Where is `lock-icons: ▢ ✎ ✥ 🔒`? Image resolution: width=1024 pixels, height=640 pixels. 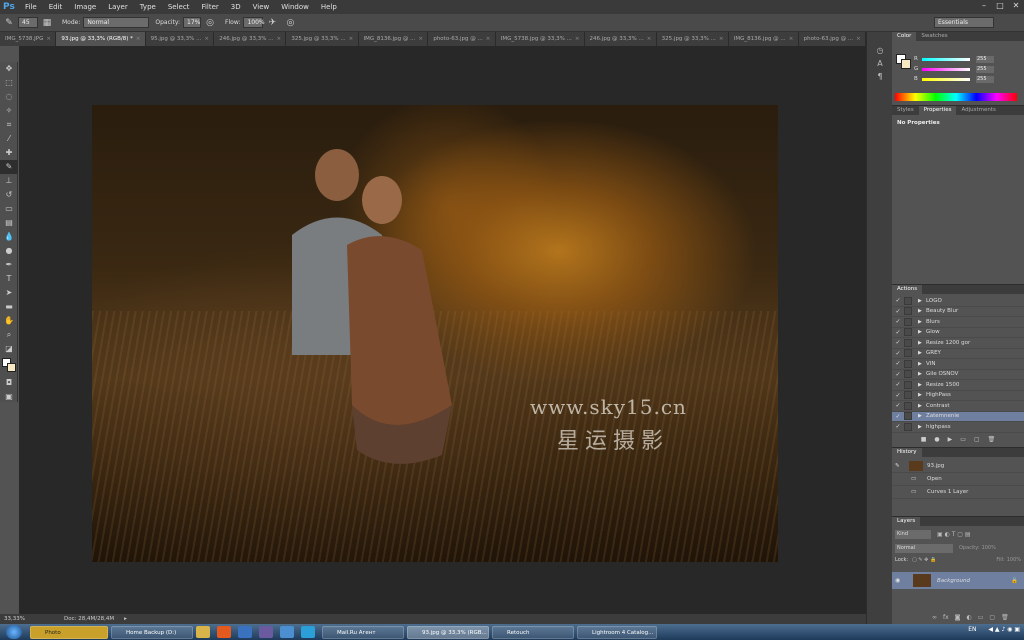 lock-icons: ▢ ✎ ✥ 🔒 is located at coordinates (924, 560).